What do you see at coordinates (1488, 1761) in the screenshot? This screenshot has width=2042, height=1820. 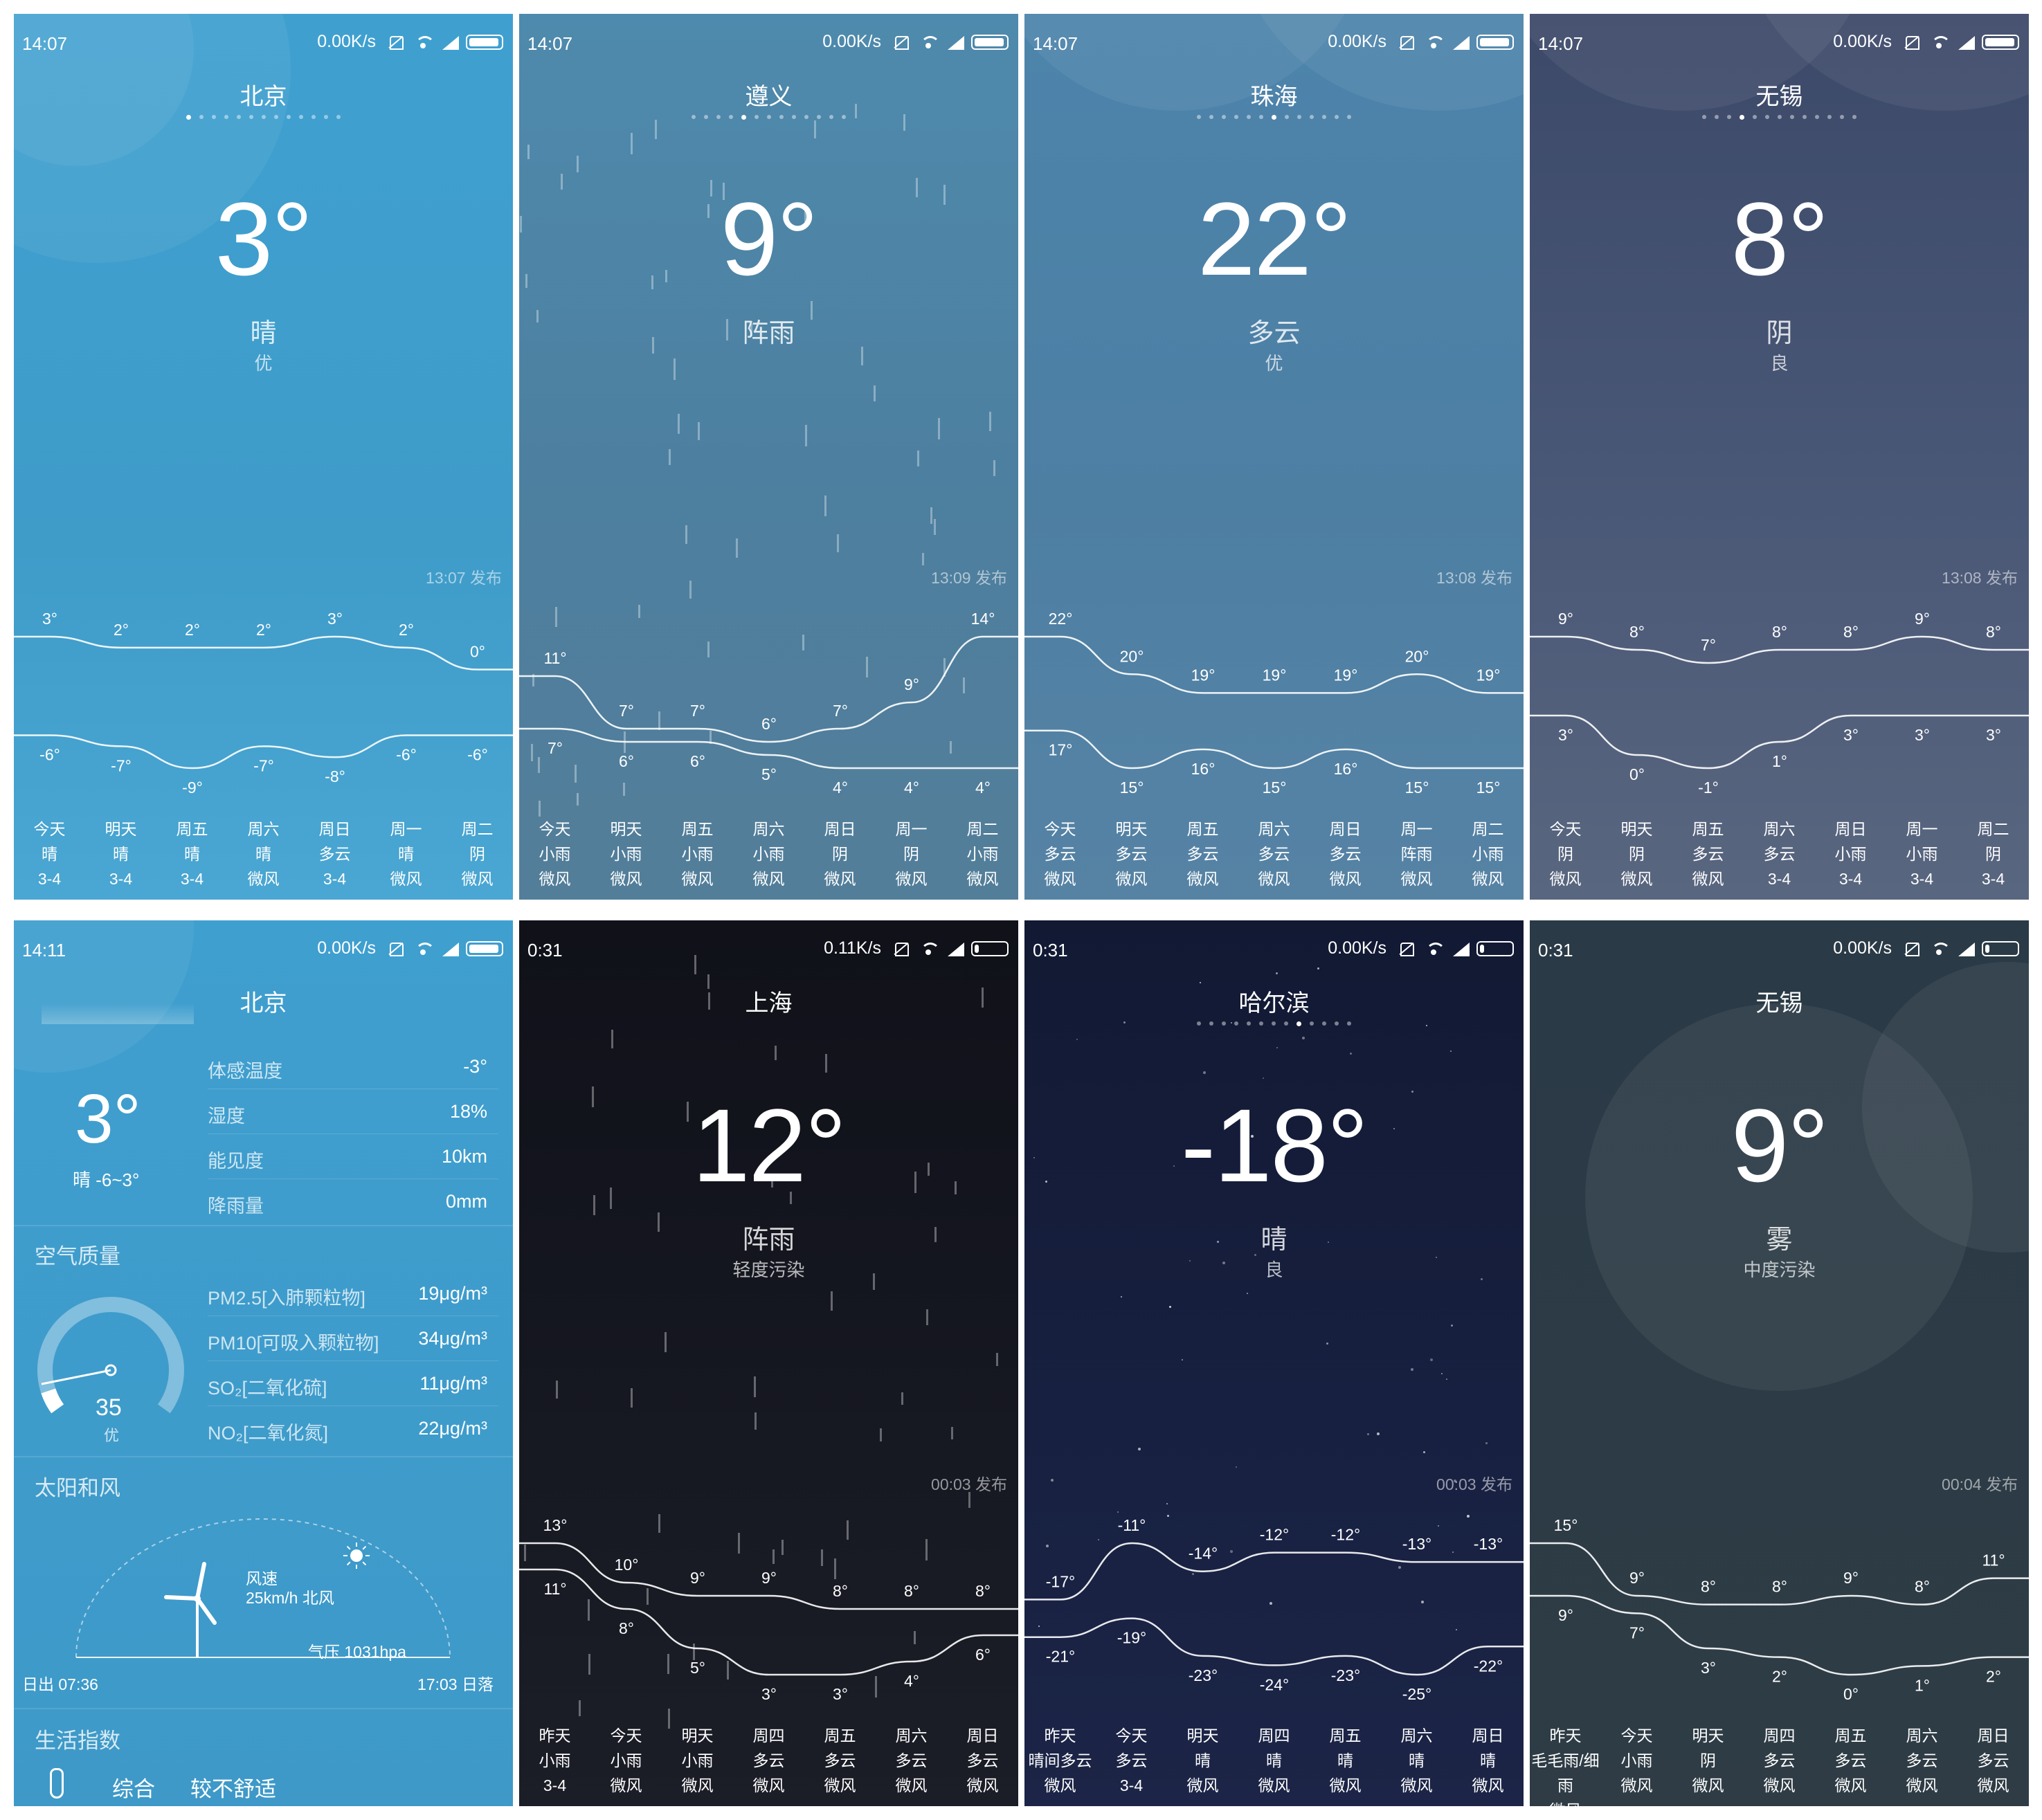 I see `forecast-day: 周日晴微风` at bounding box center [1488, 1761].